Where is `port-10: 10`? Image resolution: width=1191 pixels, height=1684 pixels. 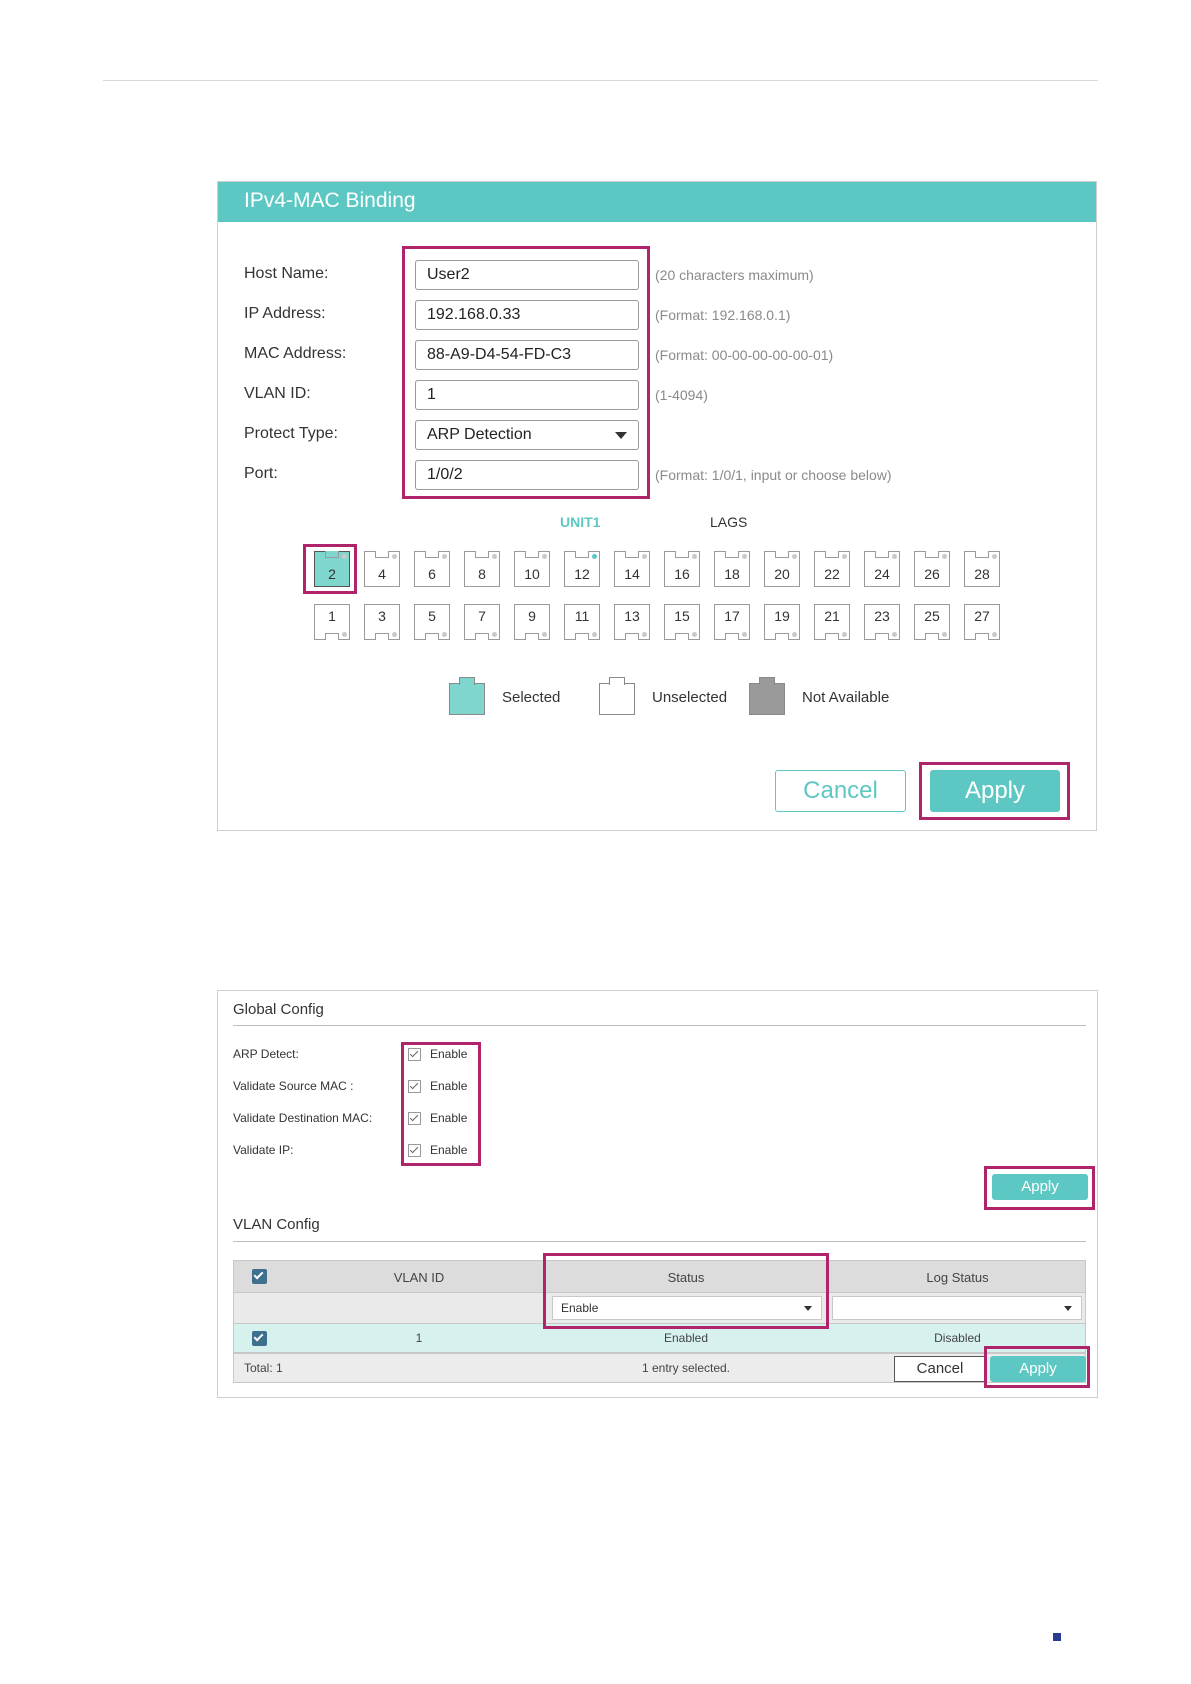 port-10: 10 is located at coordinates (532, 569).